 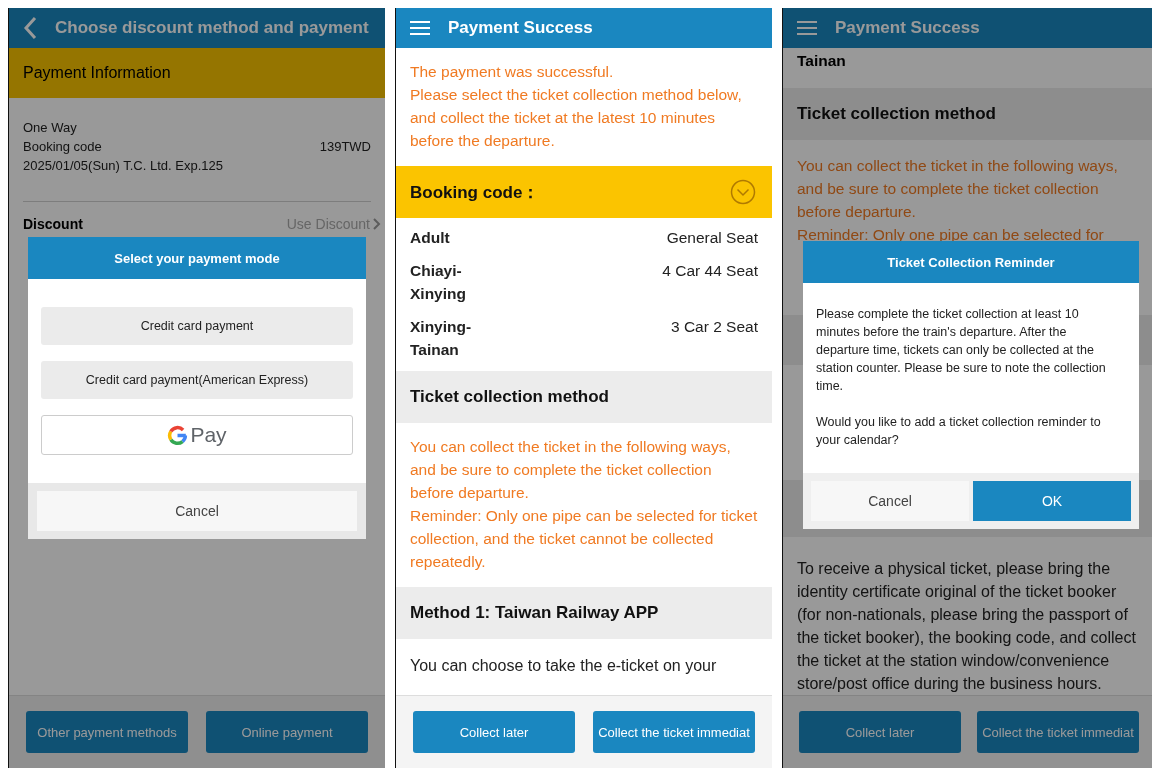 What do you see at coordinates (197, 326) in the screenshot?
I see `payment-option: Credit card payment` at bounding box center [197, 326].